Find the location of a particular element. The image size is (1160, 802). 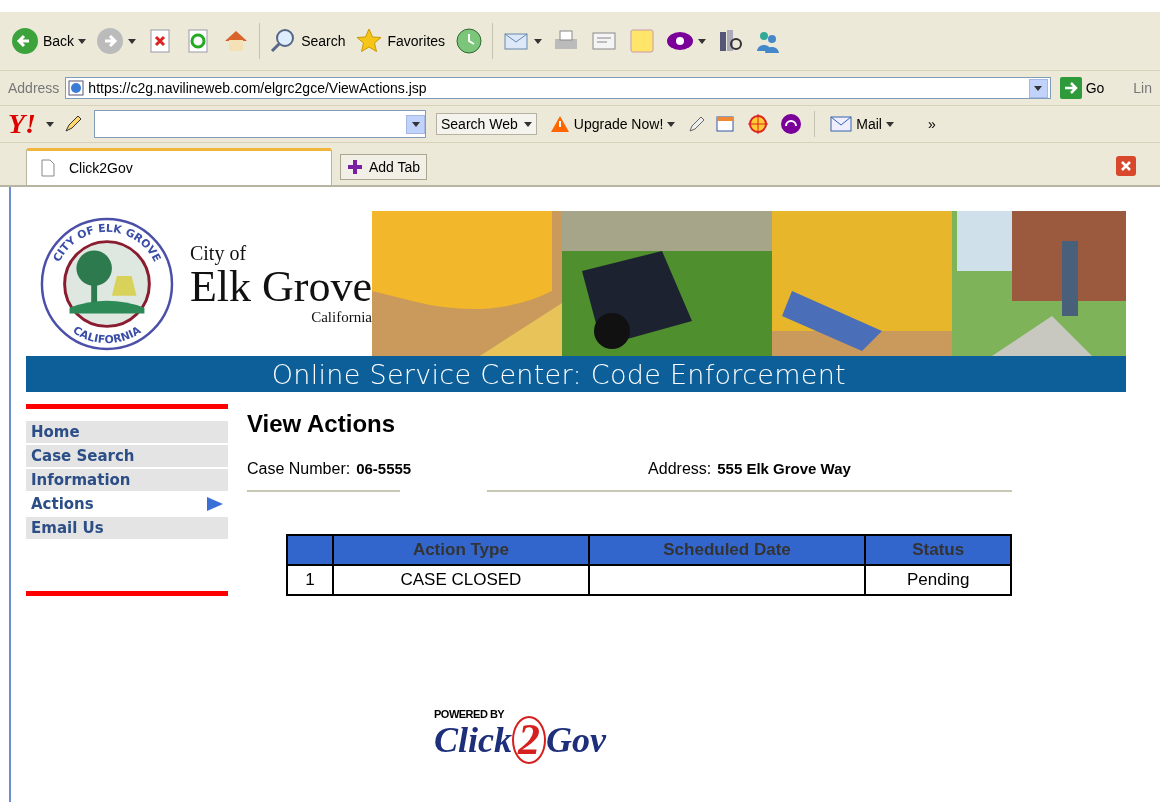

mail-button: Mail is located at coordinates (862, 124).